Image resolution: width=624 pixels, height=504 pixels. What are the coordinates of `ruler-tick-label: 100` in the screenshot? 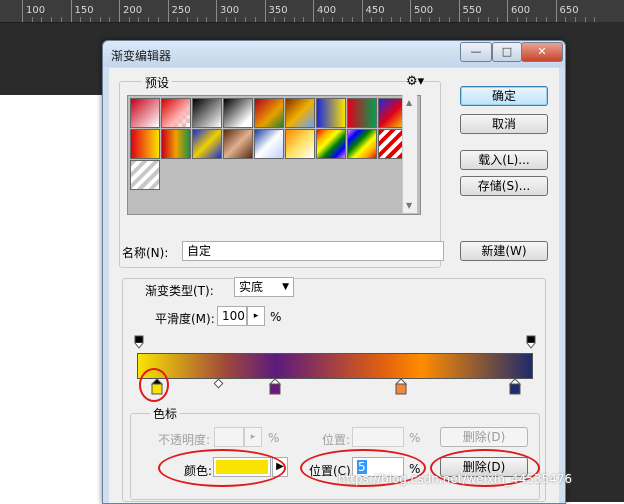 It's located at (36, 10).